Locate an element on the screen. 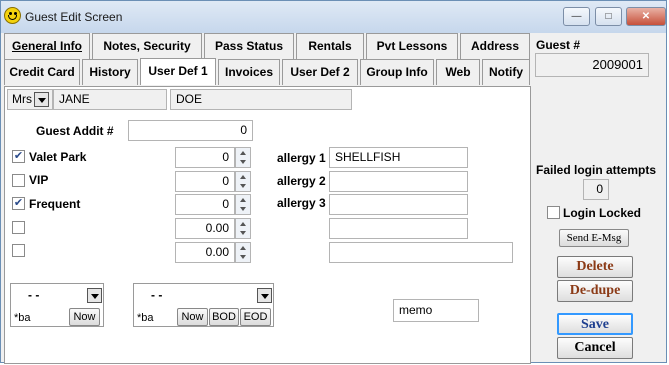  date-2-text: *ba is located at coordinates (145, 318).